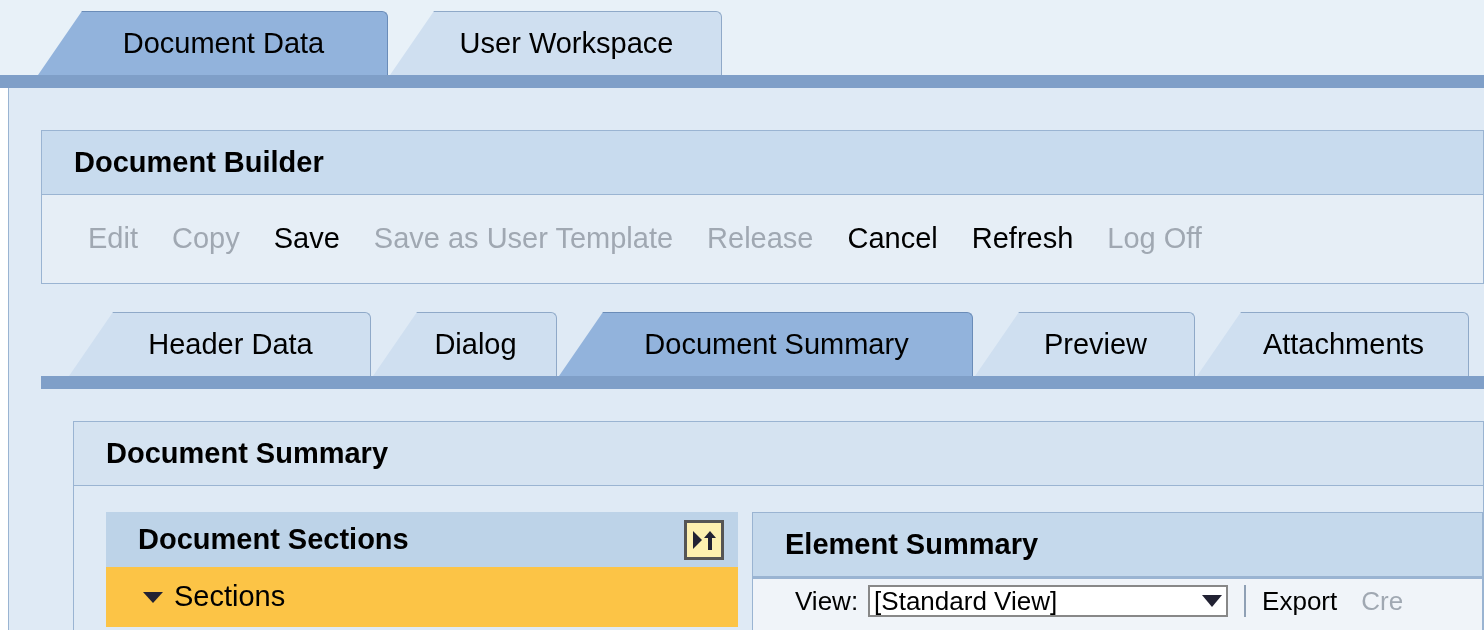 Image resolution: width=1484 pixels, height=630 pixels. What do you see at coordinates (704, 539) in the screenshot?
I see `collapse-icon` at bounding box center [704, 539].